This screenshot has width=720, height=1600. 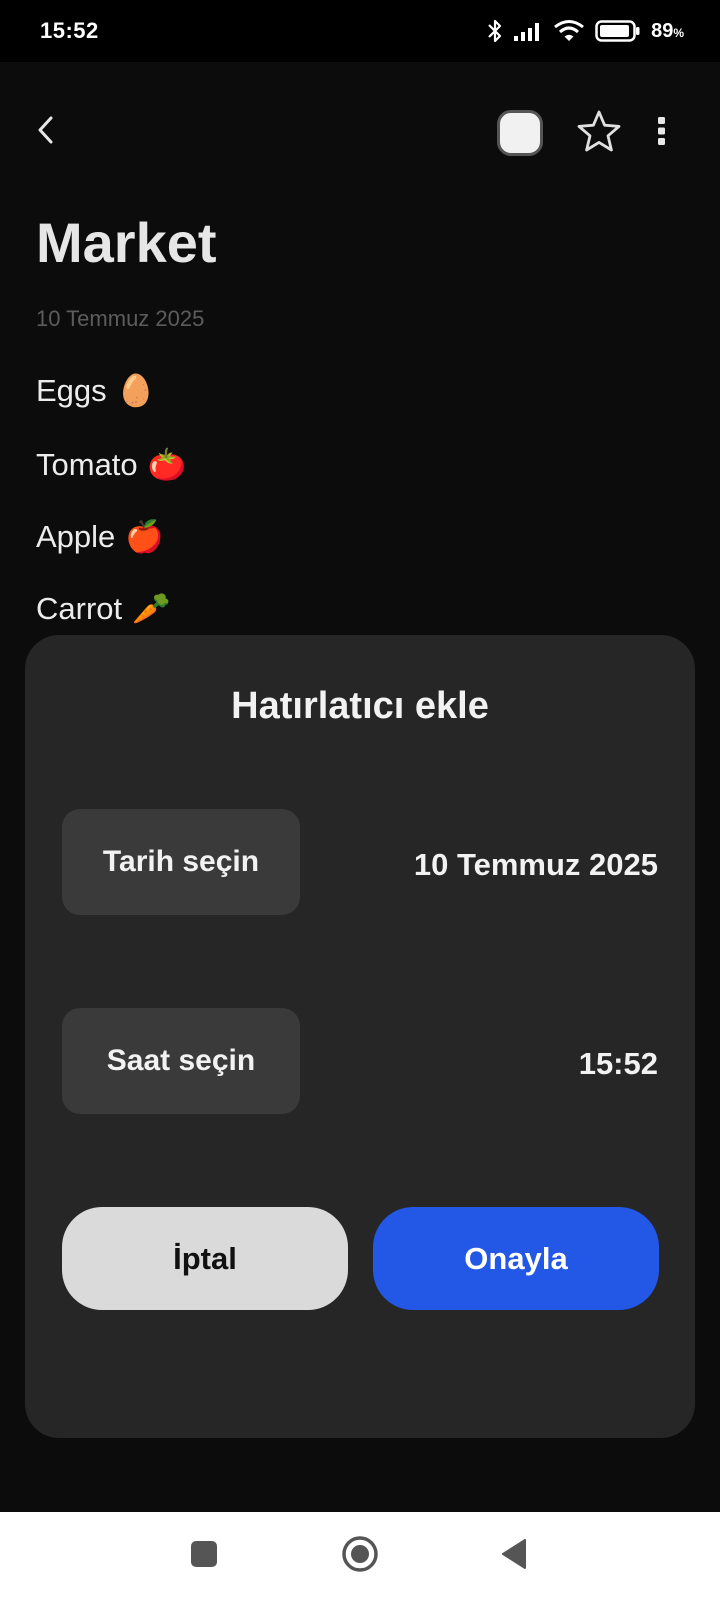 What do you see at coordinates (151, 608) in the screenshot?
I see `carrot-emoji: 🥕` at bounding box center [151, 608].